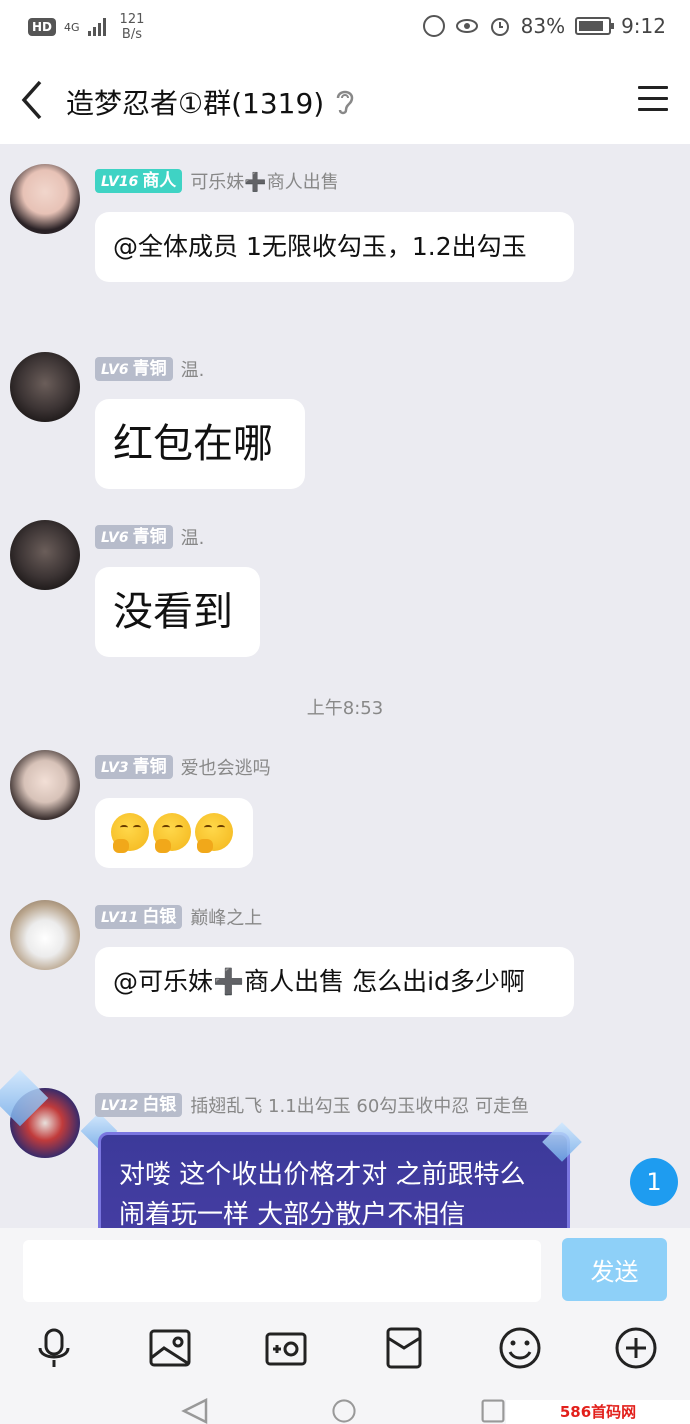 The height and width of the screenshot is (1424, 690). Describe the element at coordinates (72, 27) in the screenshot. I see `network-type: 4G` at that location.